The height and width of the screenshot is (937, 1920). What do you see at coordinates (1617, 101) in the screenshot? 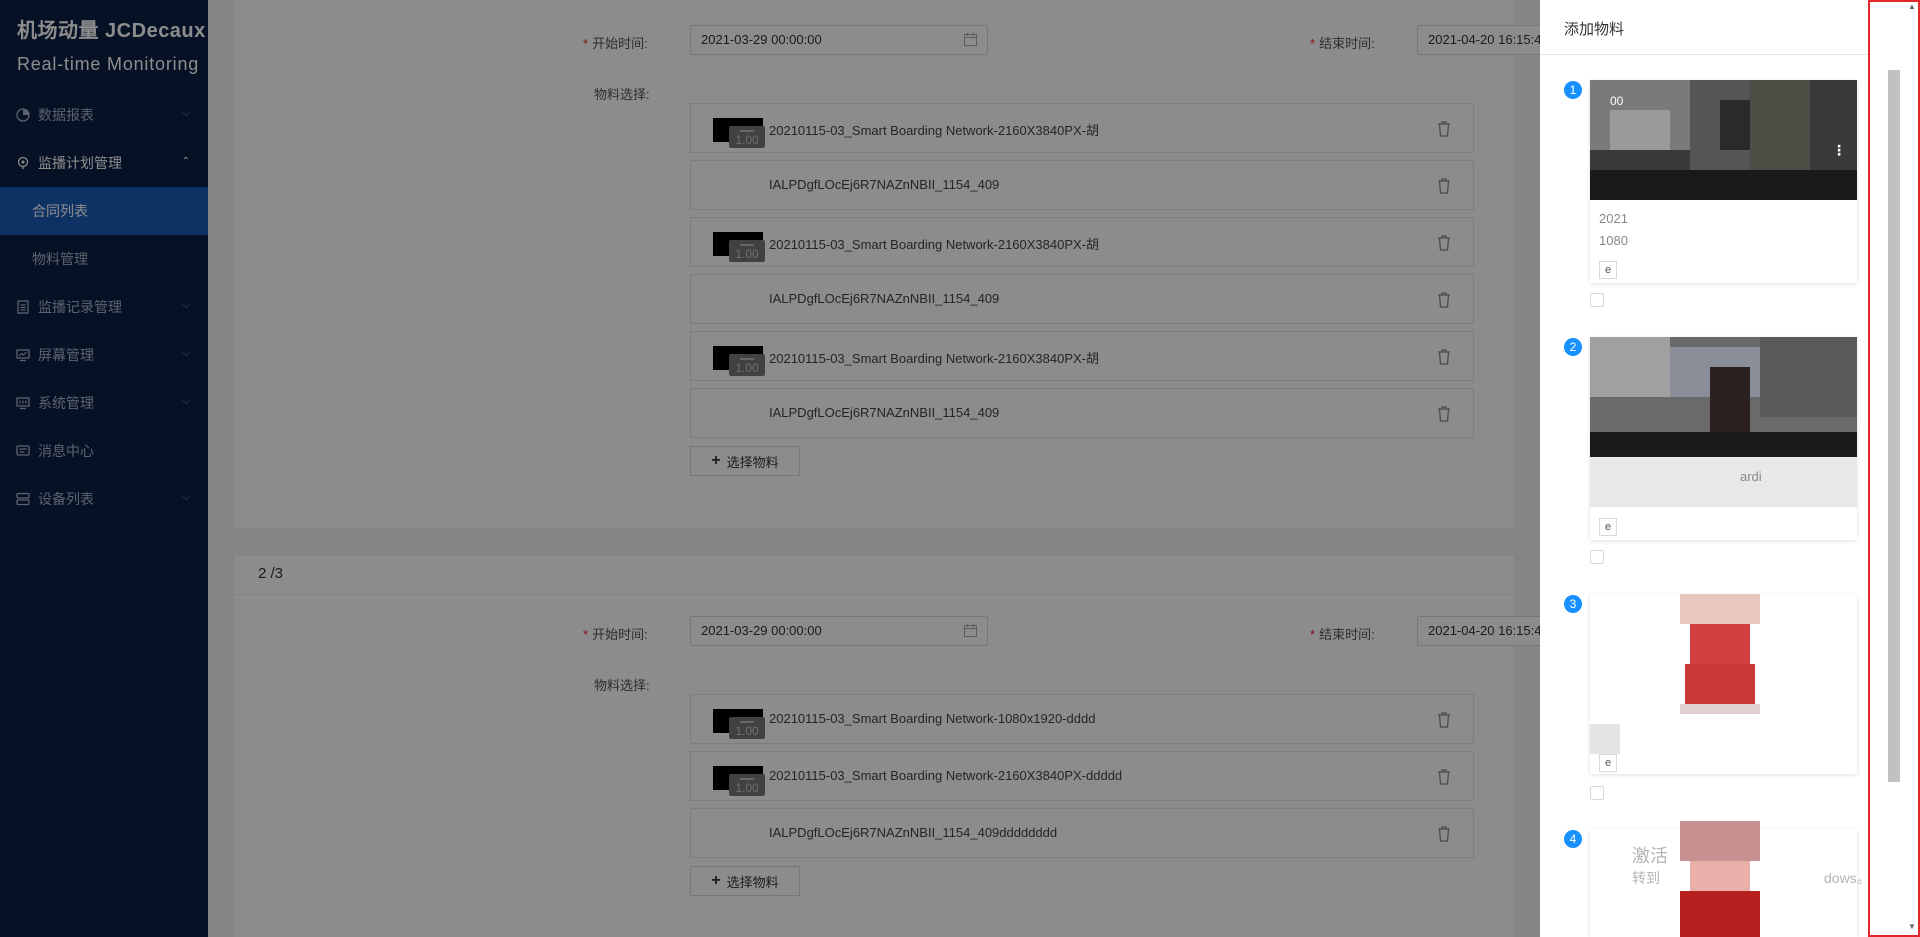
I see `video-time: 00` at bounding box center [1617, 101].